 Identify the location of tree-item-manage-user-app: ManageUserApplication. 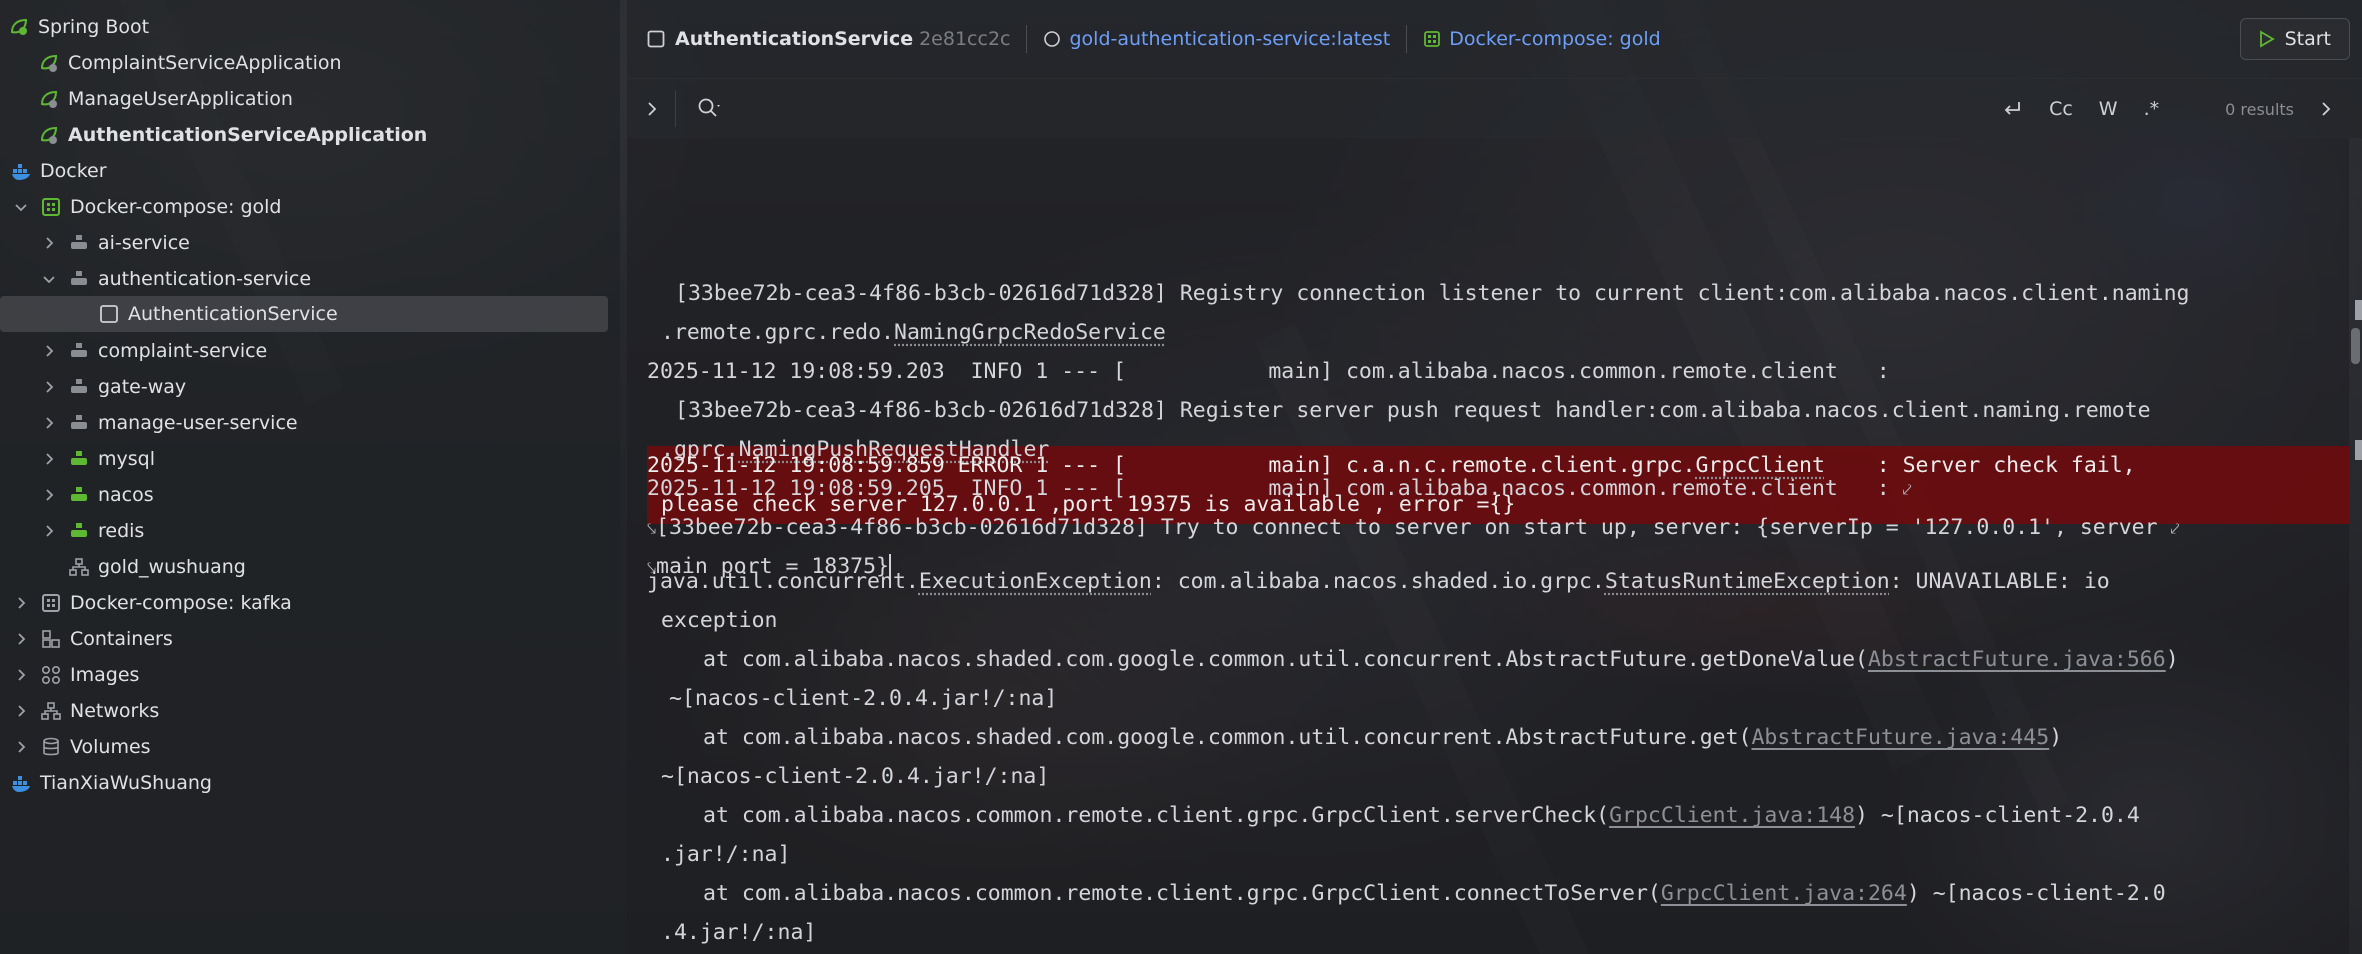
(165, 99).